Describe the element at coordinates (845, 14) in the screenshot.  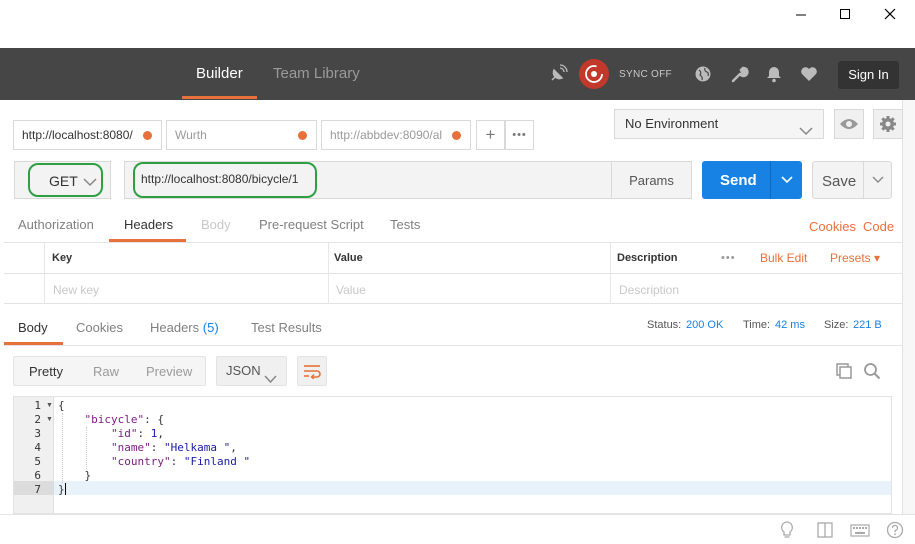
I see `maximize-icon` at that location.